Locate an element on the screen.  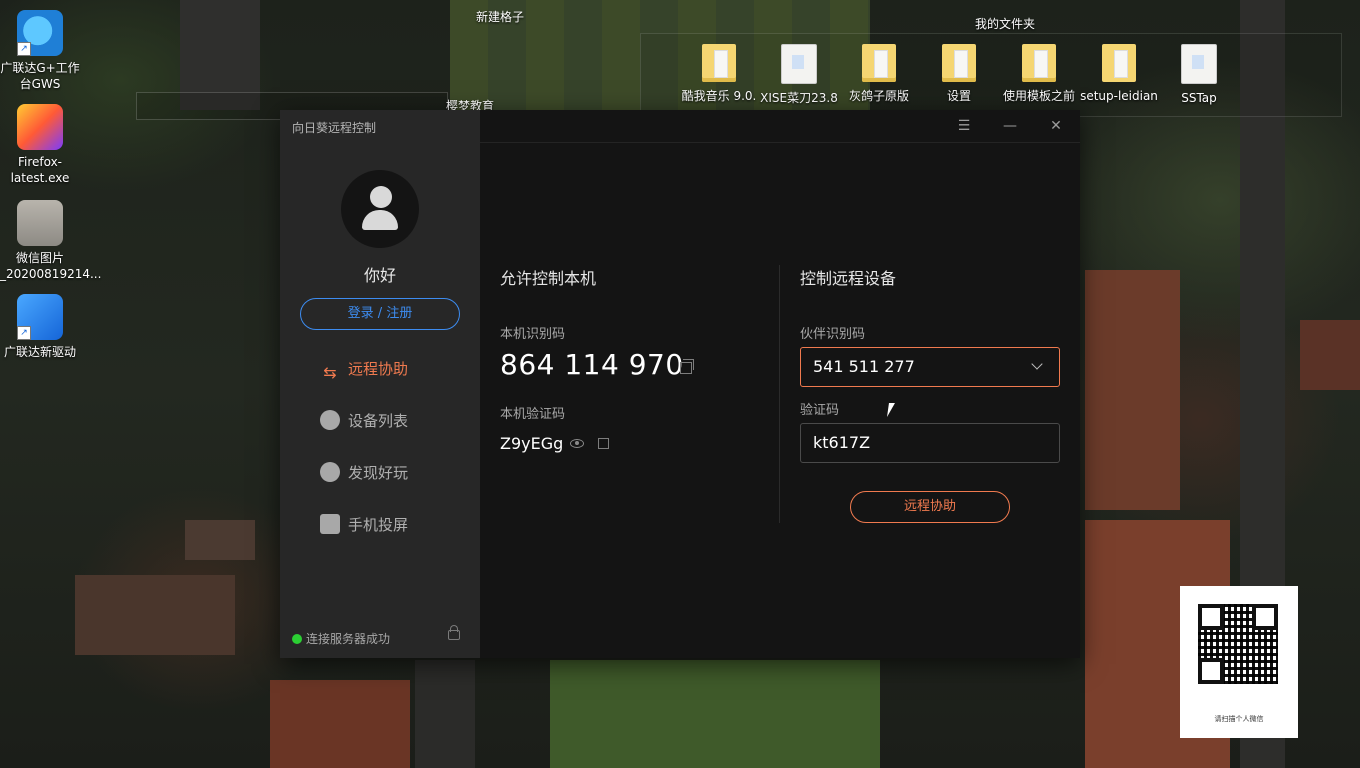
folder-label: 灰鸽子原版 is located at coordinates (878, 96).